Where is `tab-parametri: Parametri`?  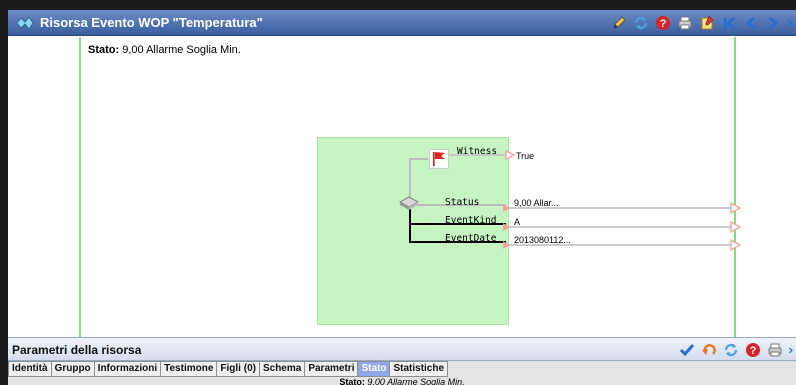
tab-parametri: Parametri is located at coordinates (332, 369).